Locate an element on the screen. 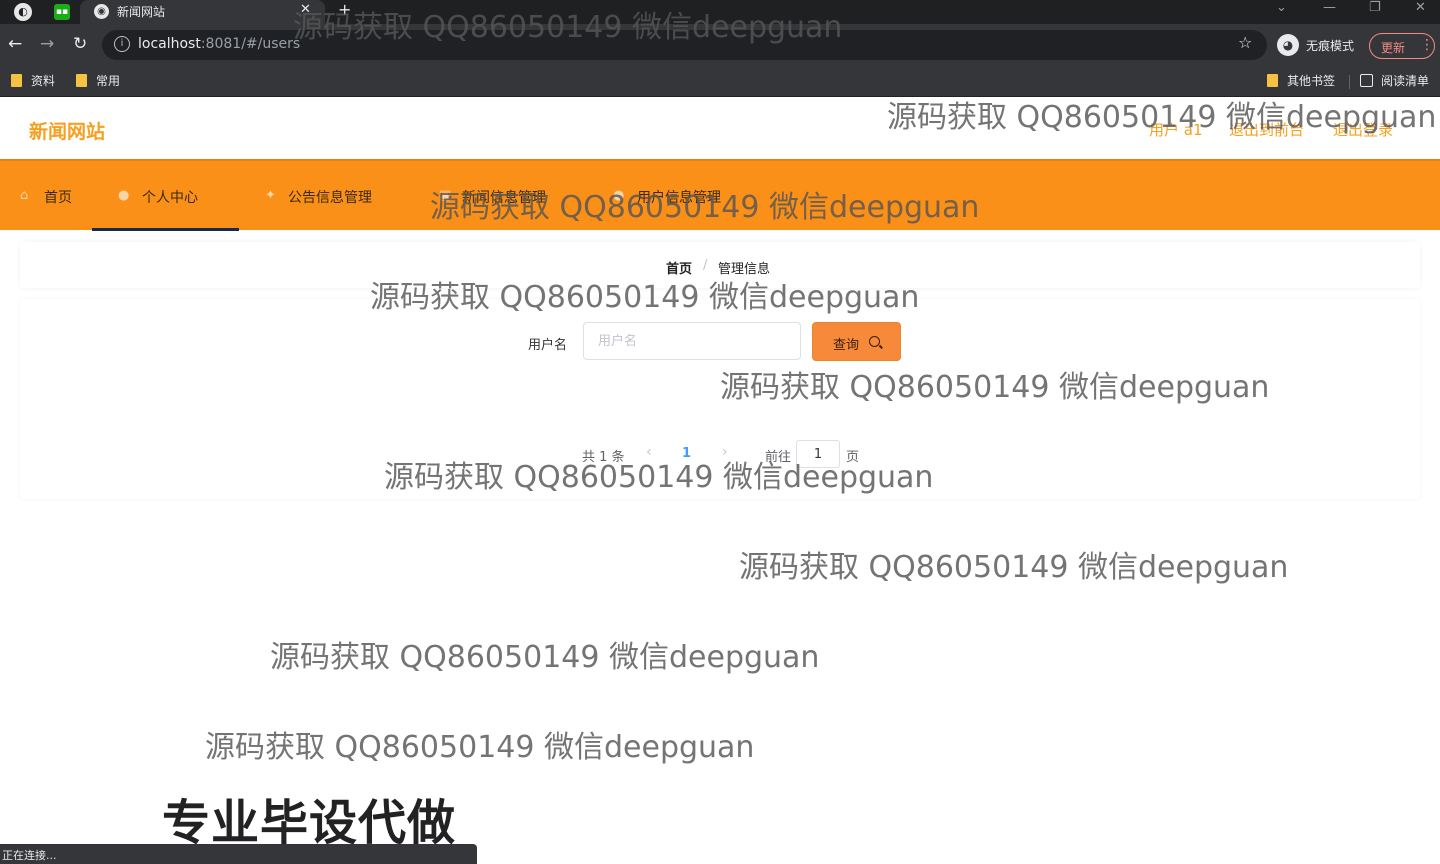 This screenshot has height=864, width=1440. bookmark-folder-changyong: 常用 is located at coordinates (98, 81).